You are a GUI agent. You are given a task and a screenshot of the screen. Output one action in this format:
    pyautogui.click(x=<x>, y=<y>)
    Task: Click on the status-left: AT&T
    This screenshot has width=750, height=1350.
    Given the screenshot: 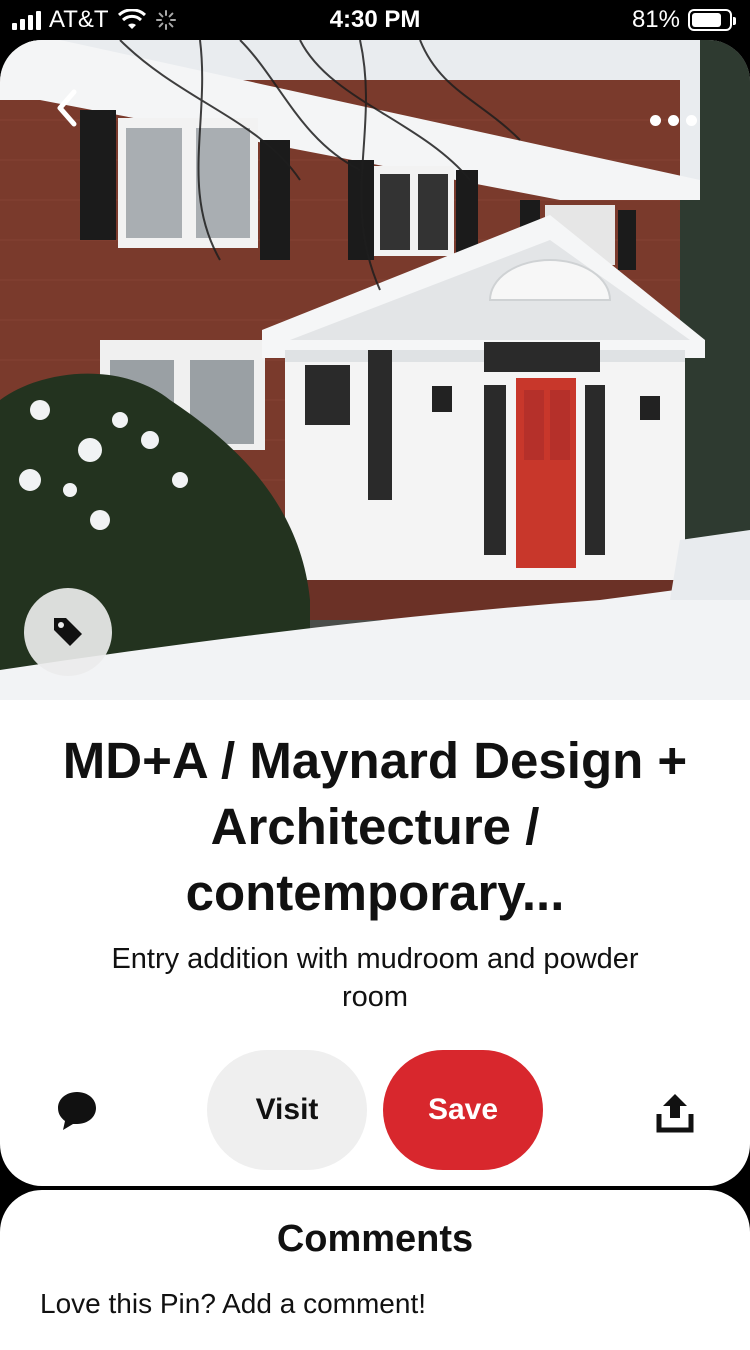 What is the action you would take?
    pyautogui.click(x=94, y=20)
    